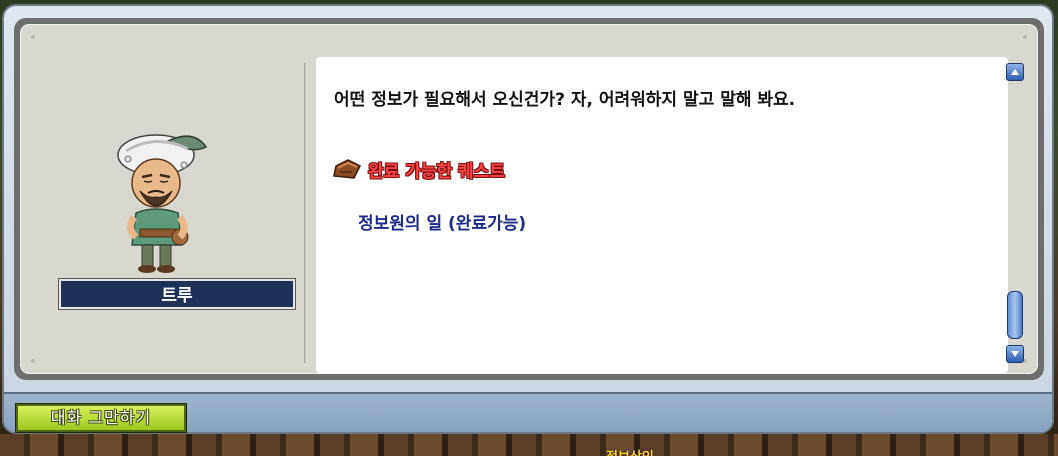  I want to click on npc-name-plate: 트루, so click(177, 294).